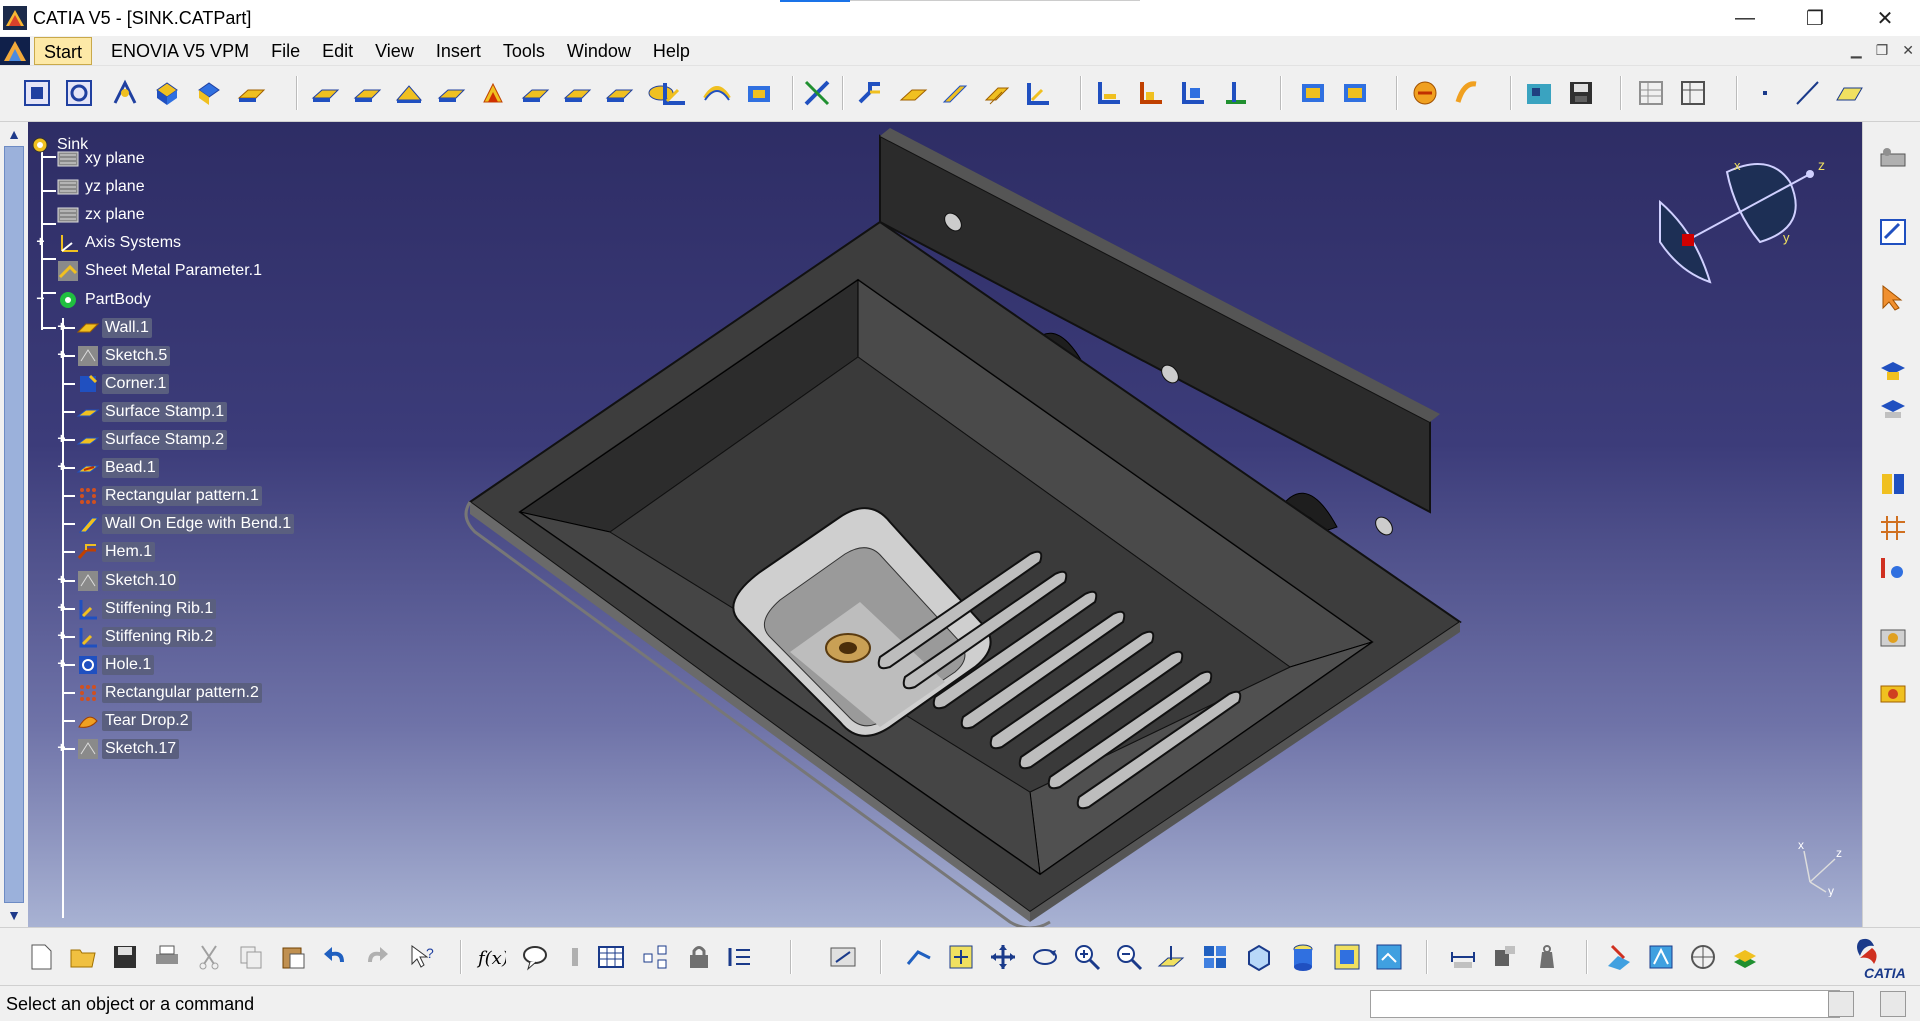 This screenshot has height=1021, width=1920. I want to click on tree-node: Surface Stamp.2, so click(152, 440).